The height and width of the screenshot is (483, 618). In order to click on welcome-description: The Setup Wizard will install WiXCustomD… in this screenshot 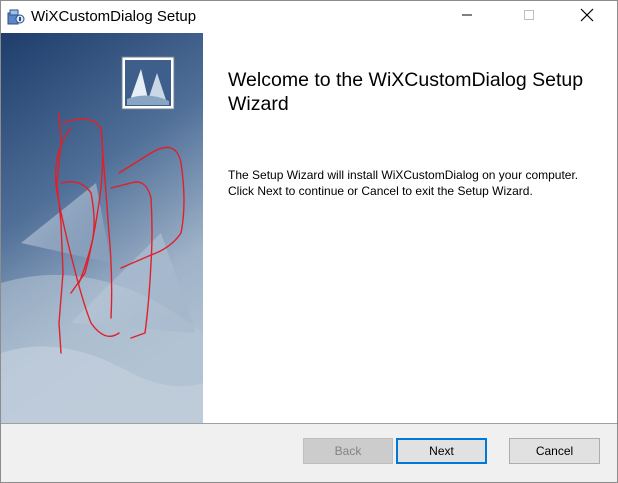, I will do `click(403, 183)`.